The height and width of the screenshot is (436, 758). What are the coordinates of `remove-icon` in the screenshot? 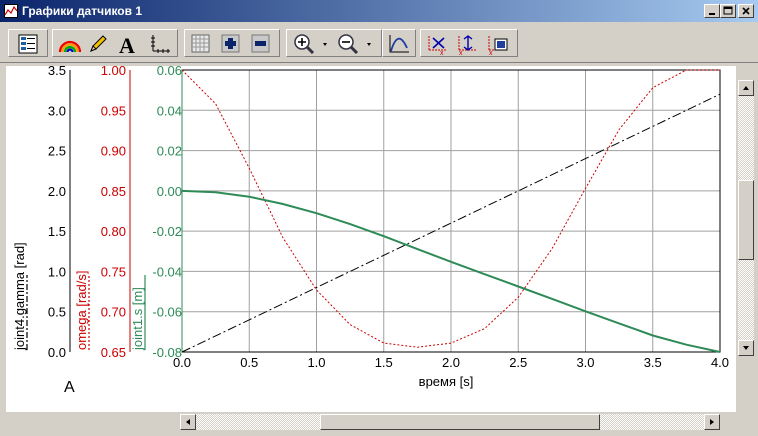 It's located at (260, 43).